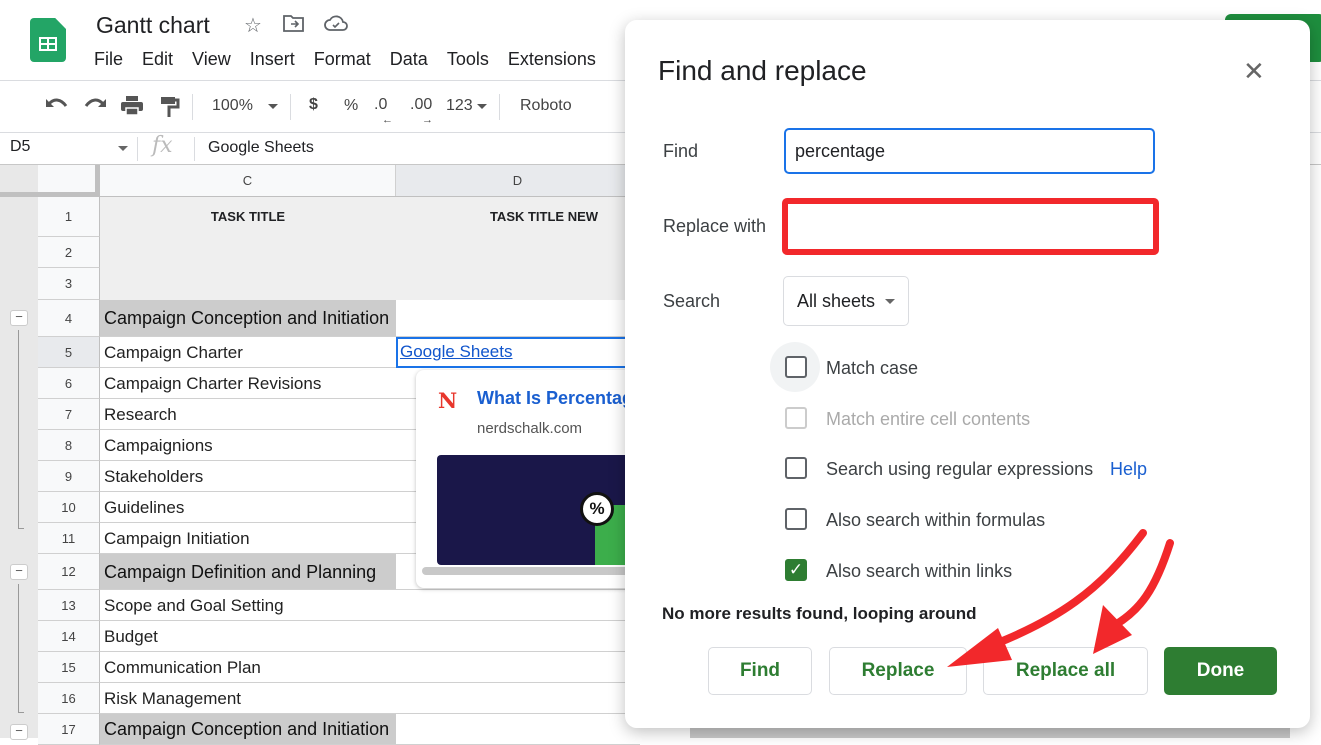  I want to click on nerdschalk-logo-icon: N, so click(448, 400).